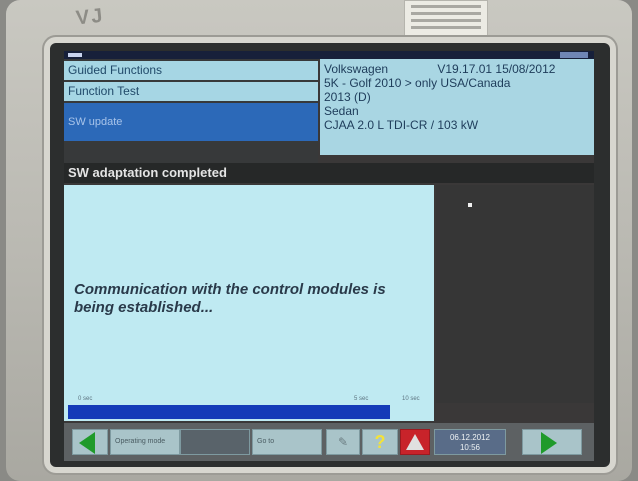  I want to click on software-version: V19.17.01 15/08/2012, so click(496, 69).